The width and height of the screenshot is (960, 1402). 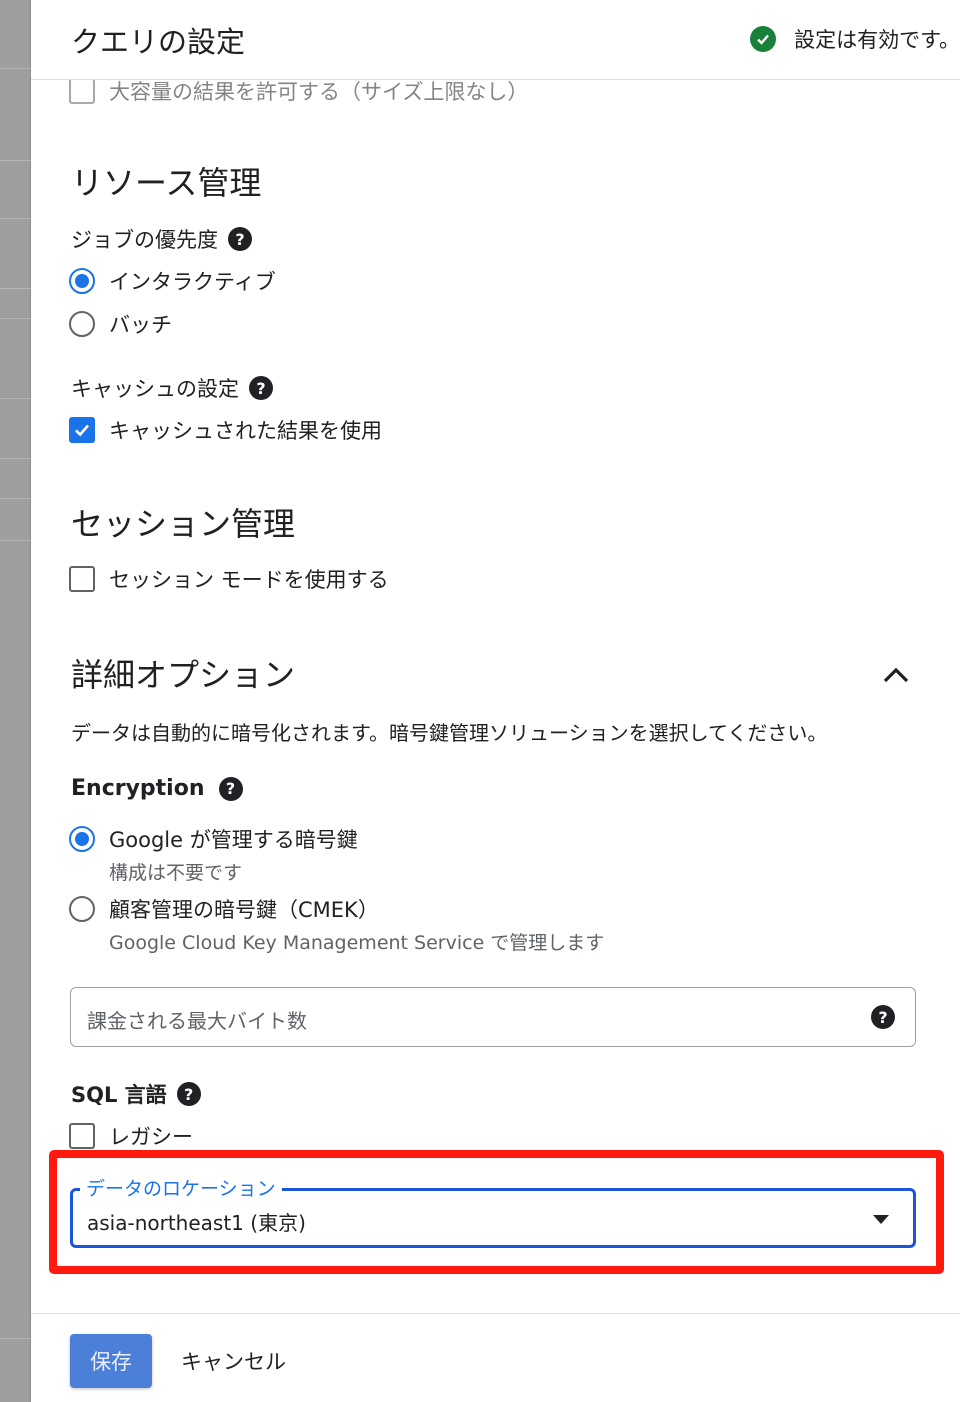 I want to click on encryption-description: データは自動的に暗号化されます。暗号鍵管理ソリューションを選択してください。, so click(x=449, y=733).